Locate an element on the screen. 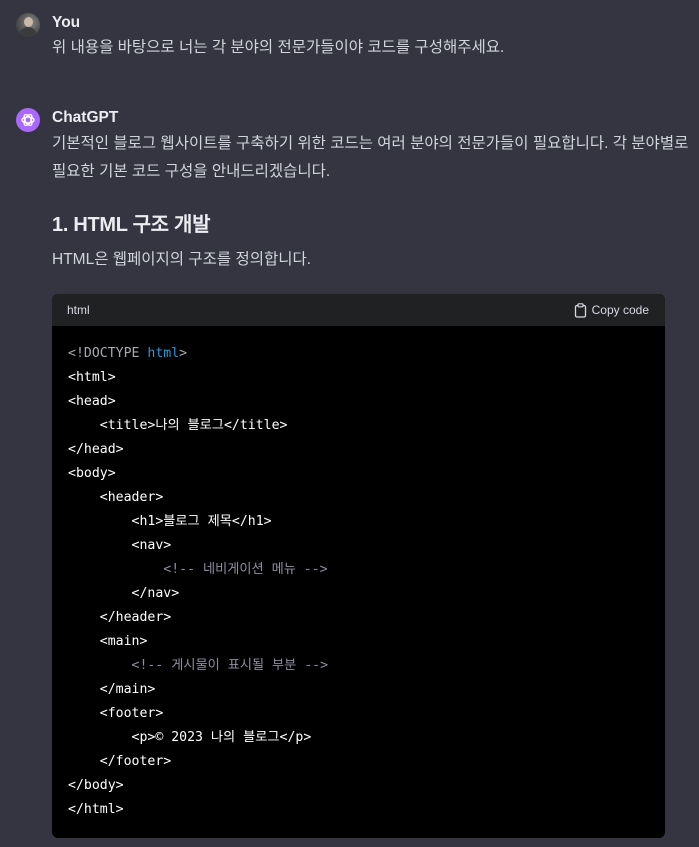 The width and height of the screenshot is (699, 847). code-line: <body> is located at coordinates (198, 474).